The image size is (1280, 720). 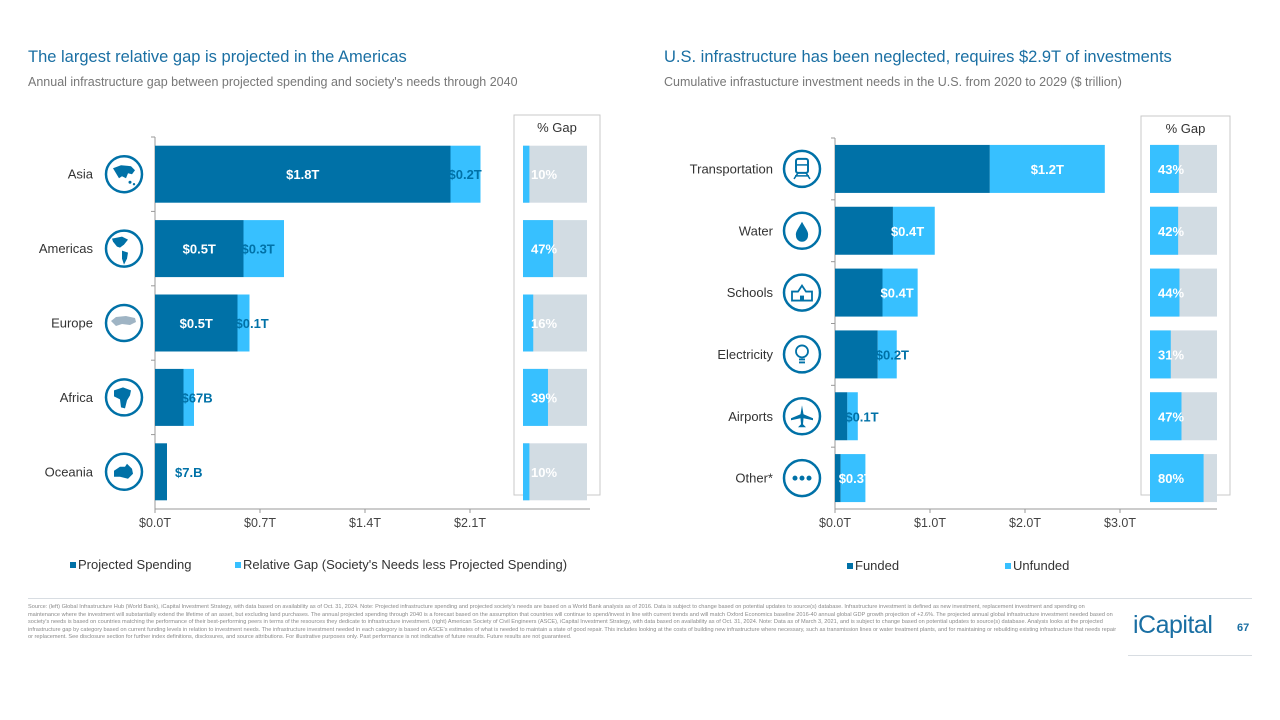 I want to click on category-label: Asia, so click(x=81, y=174).